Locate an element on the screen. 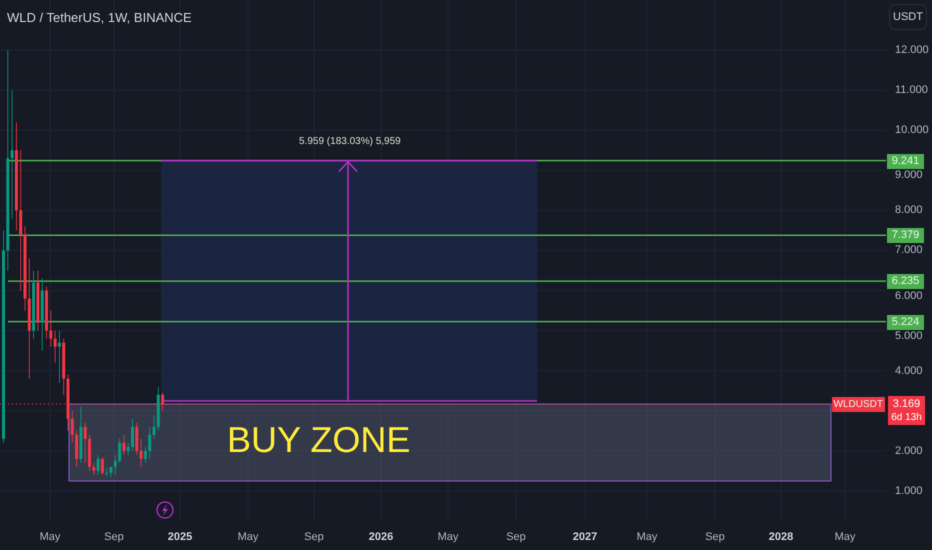 The height and width of the screenshot is (550, 932). time-tick: 2025 is located at coordinates (180, 537).